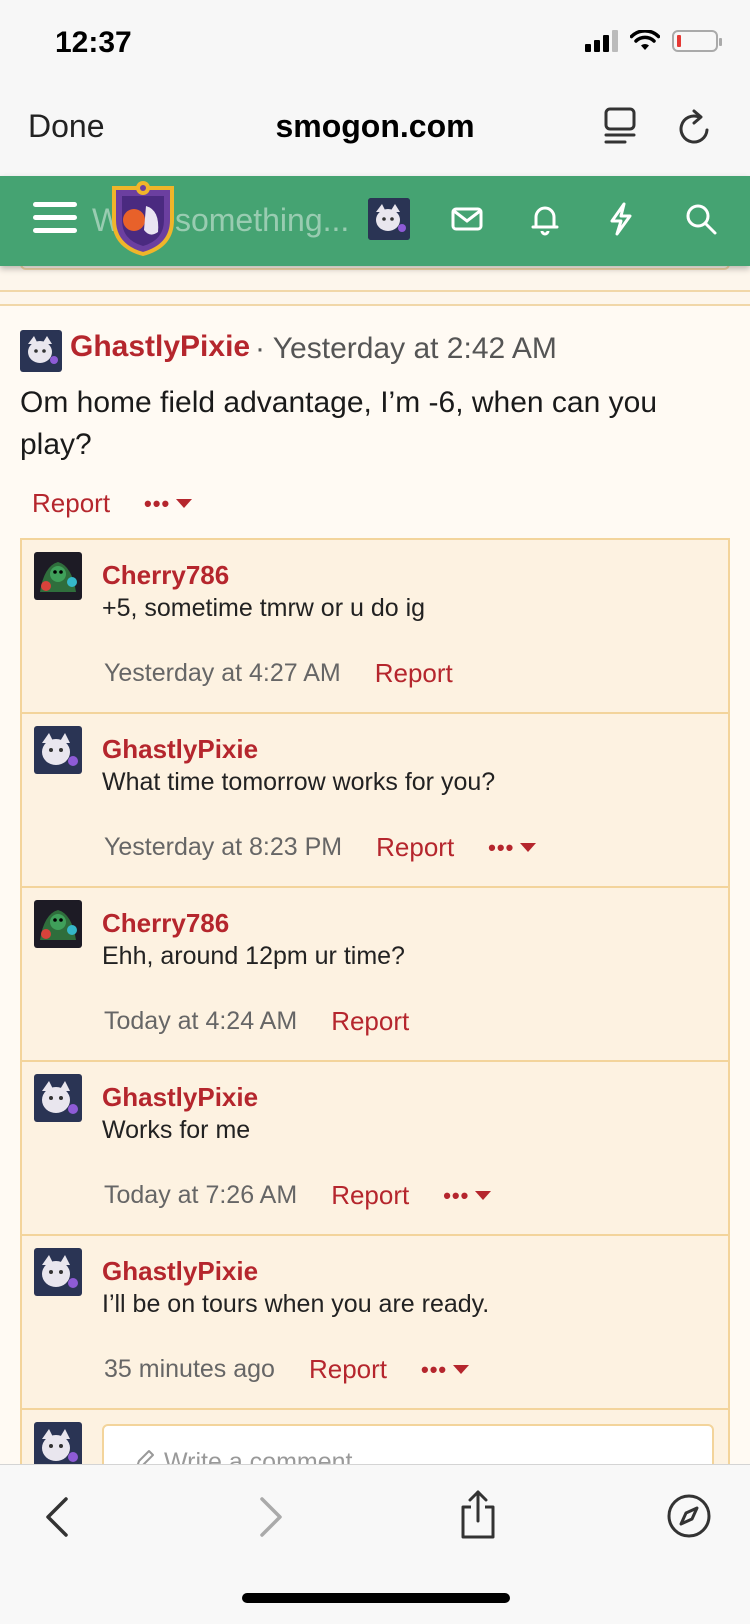 The image size is (750, 1624). What do you see at coordinates (621, 219) in the screenshot?
I see `lightning-icon` at bounding box center [621, 219].